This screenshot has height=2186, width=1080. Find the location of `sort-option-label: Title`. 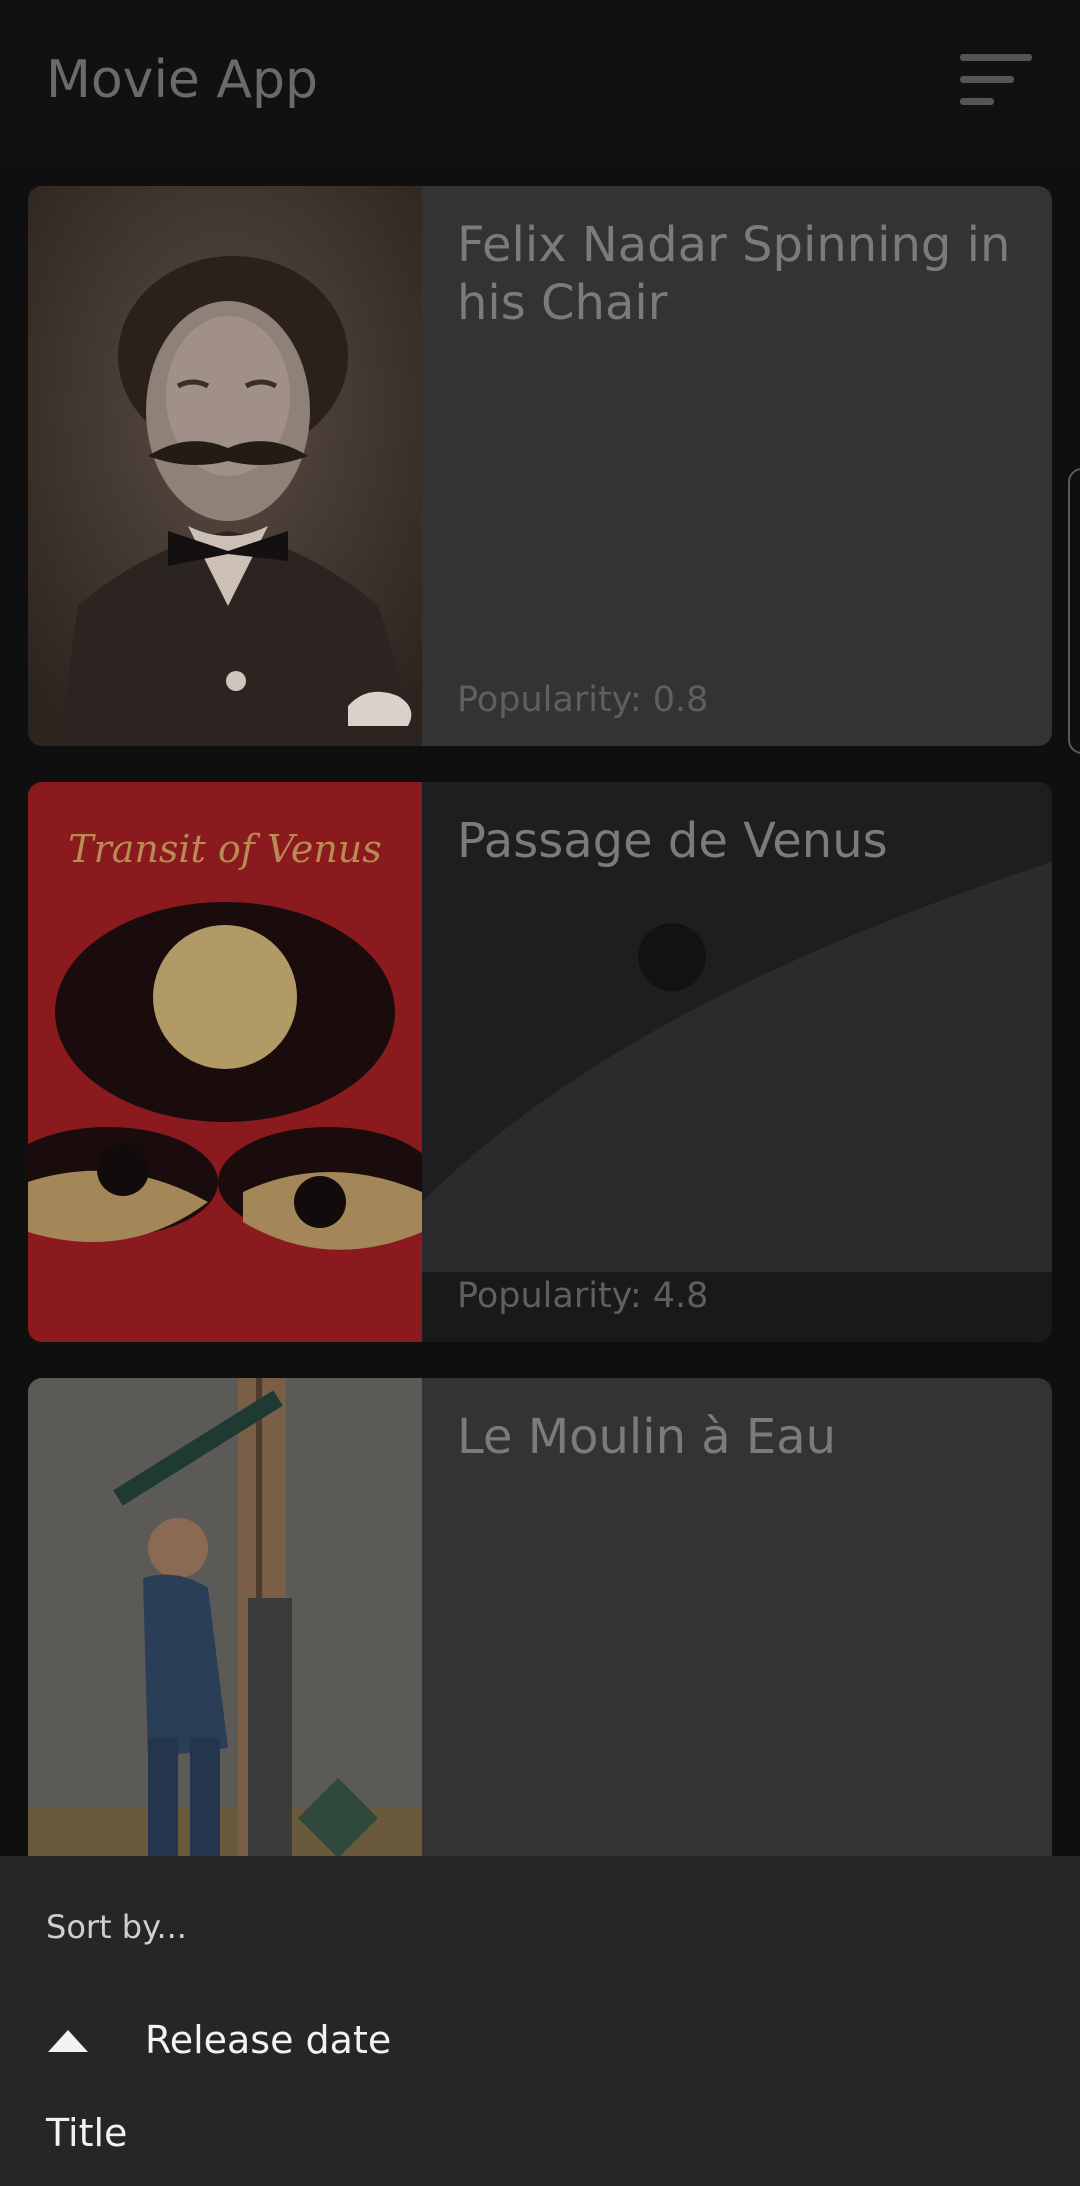

sort-option-label: Title is located at coordinates (87, 2133).